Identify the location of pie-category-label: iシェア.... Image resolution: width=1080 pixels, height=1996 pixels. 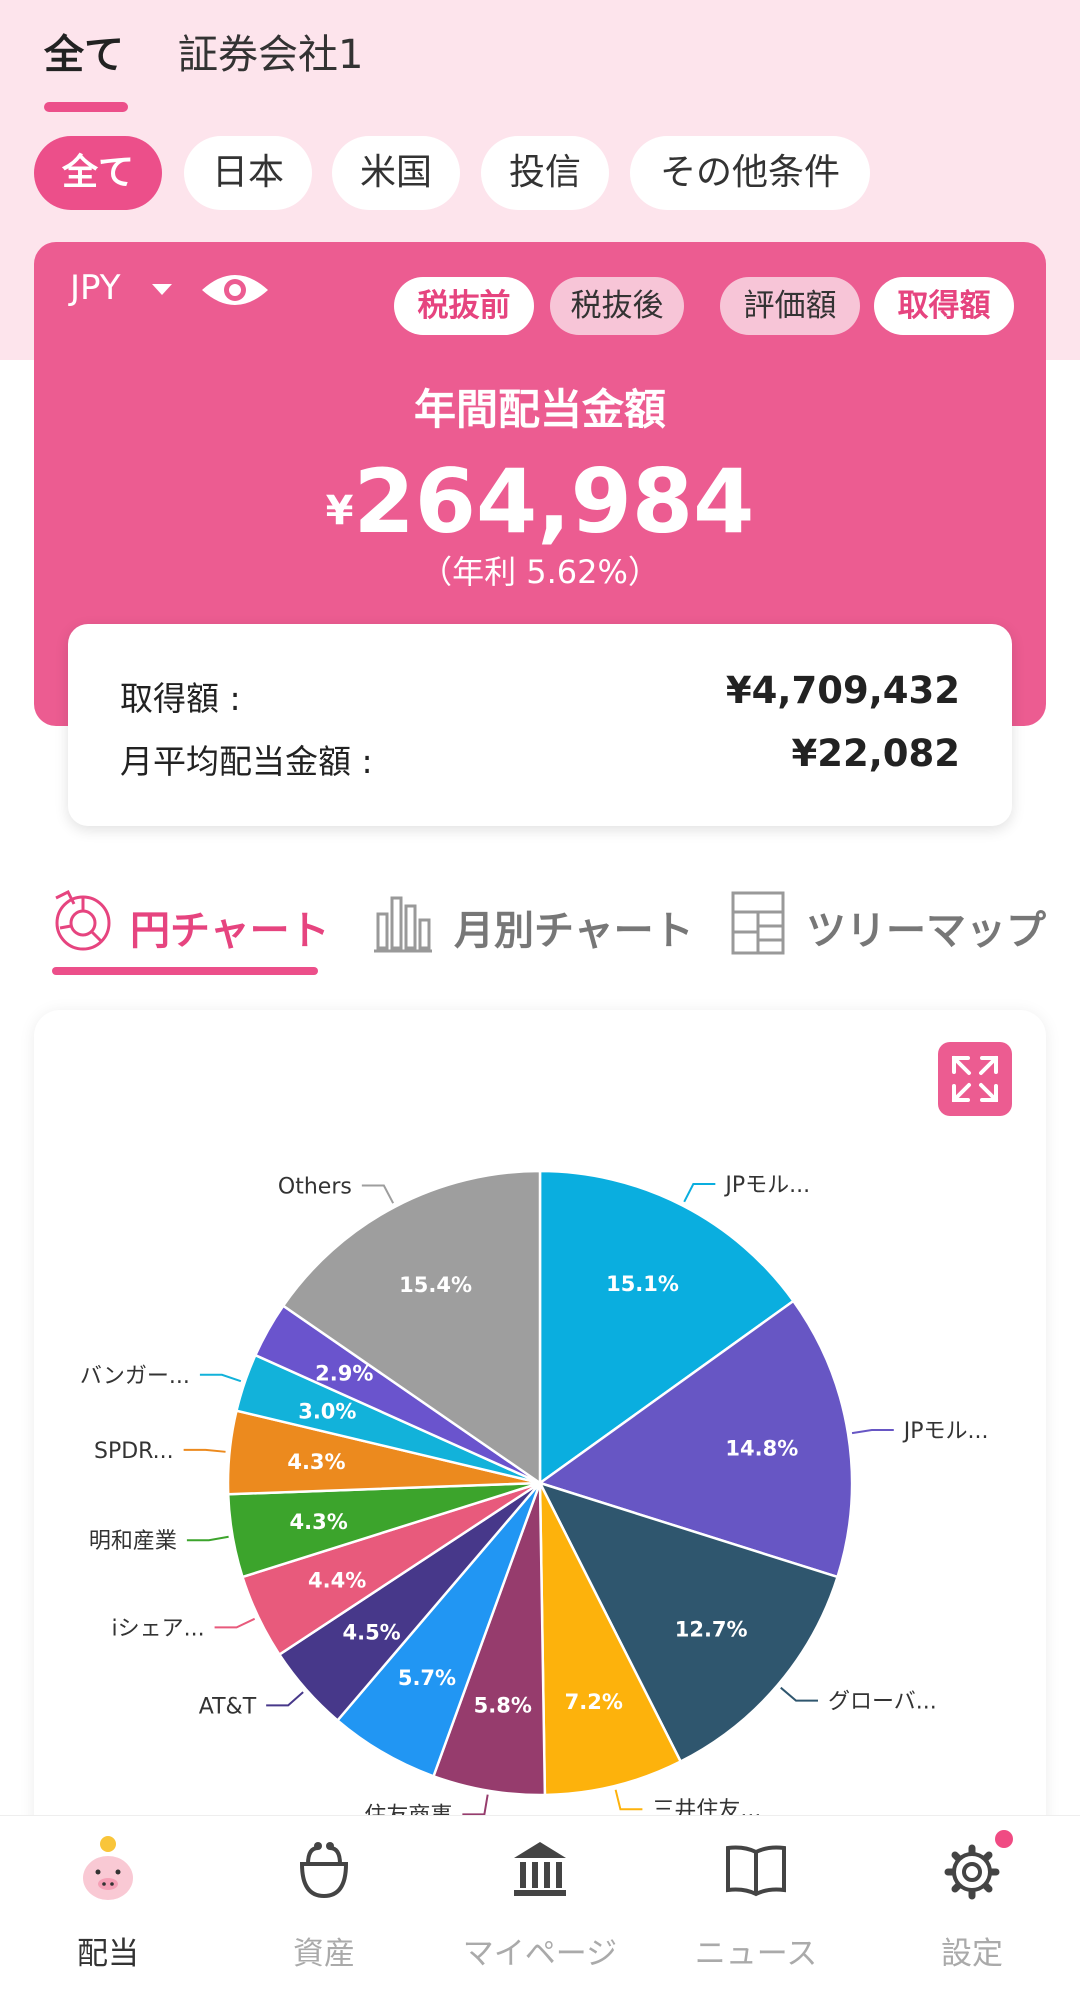
(157, 1628).